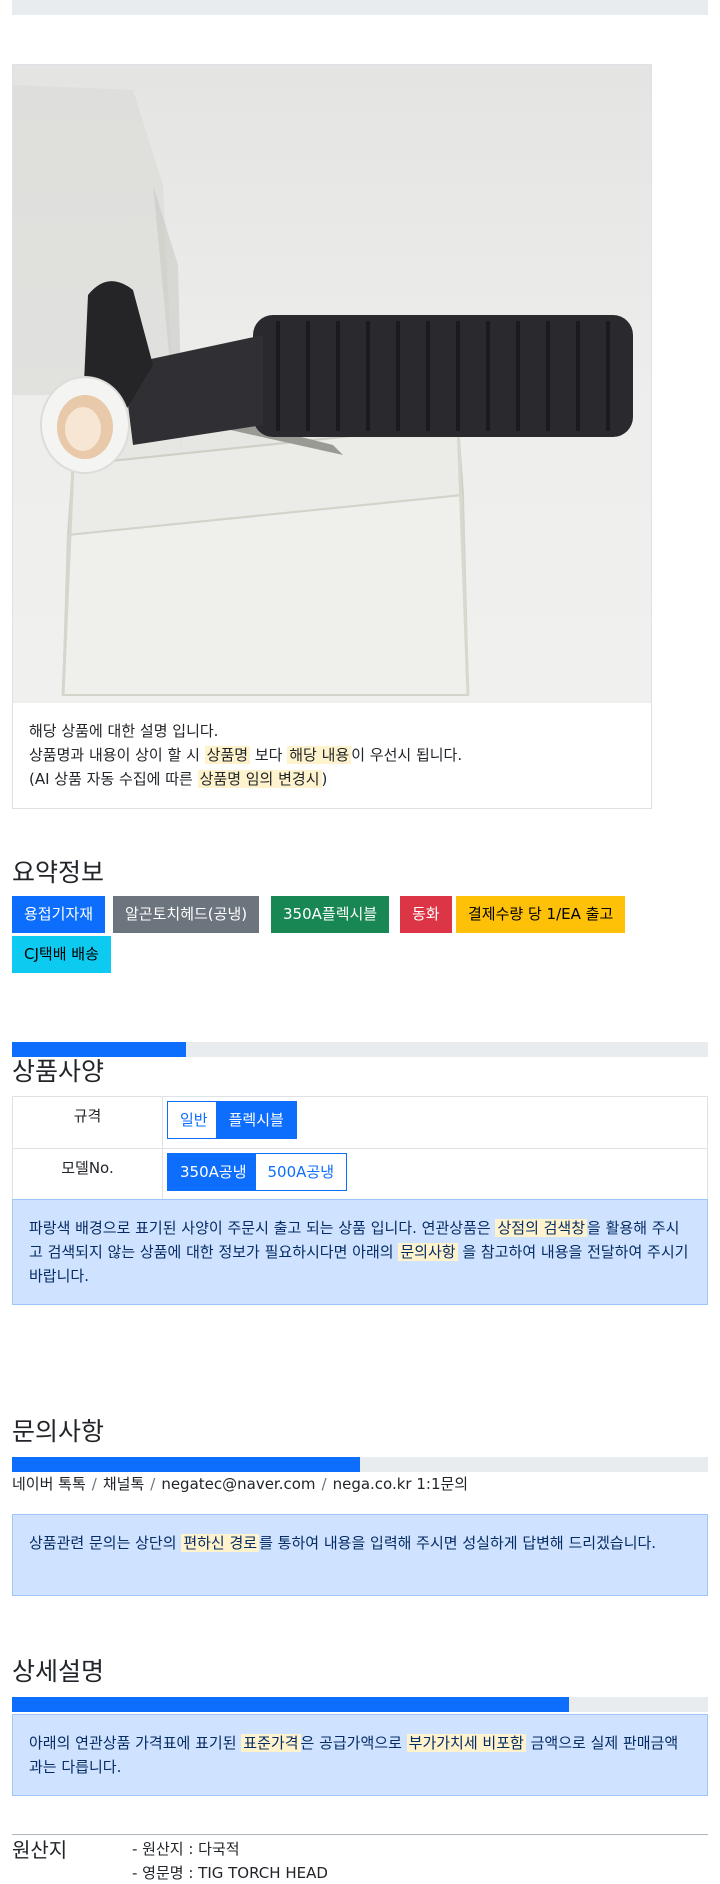 The width and height of the screenshot is (720, 1884). What do you see at coordinates (407, 755) in the screenshot?
I see `desc-text: 이 우선시 됩니다.` at bounding box center [407, 755].